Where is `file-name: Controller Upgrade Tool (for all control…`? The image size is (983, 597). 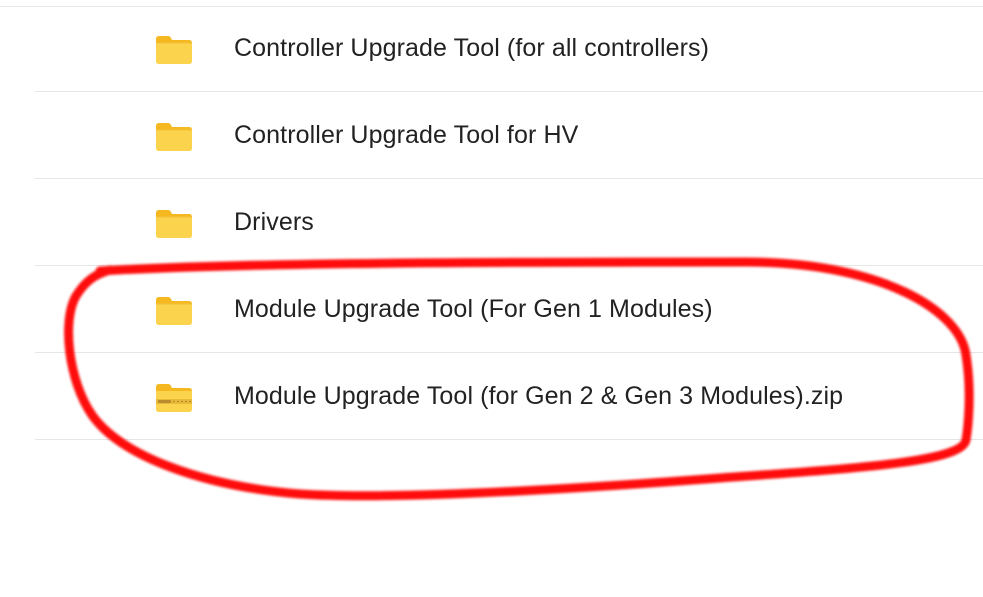 file-name: Controller Upgrade Tool (for all control… is located at coordinates (472, 48).